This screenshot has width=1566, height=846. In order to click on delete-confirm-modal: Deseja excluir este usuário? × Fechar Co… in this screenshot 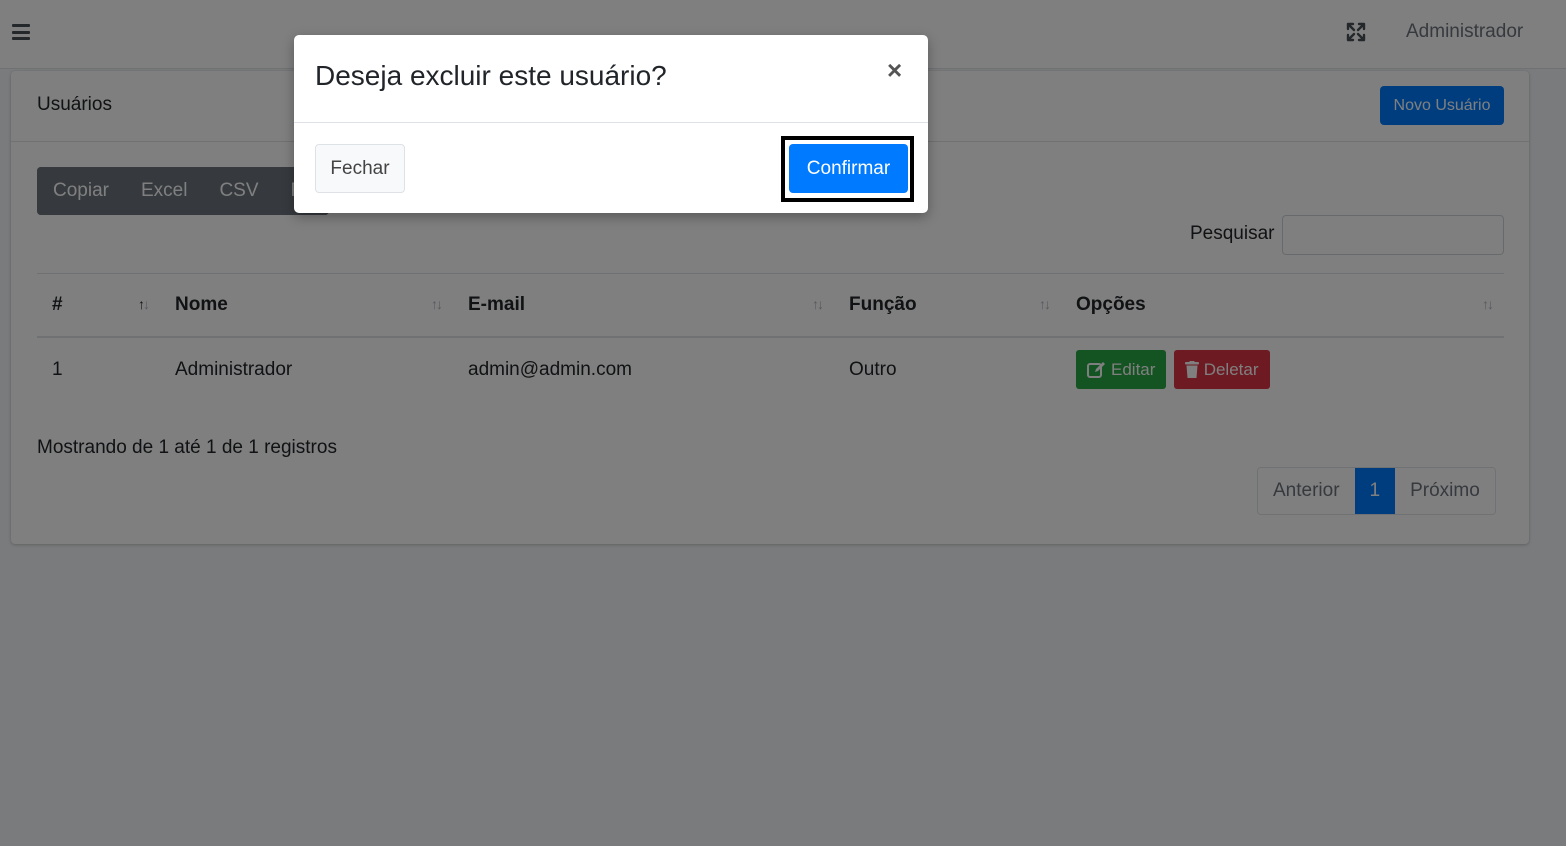, I will do `click(611, 124)`.